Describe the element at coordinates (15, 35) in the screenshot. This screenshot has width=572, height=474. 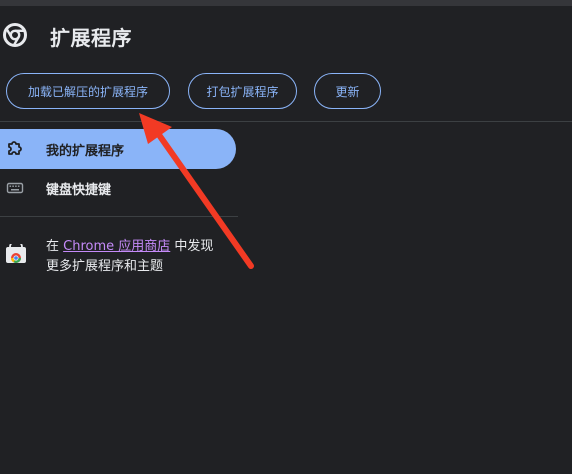
I see `chrome-logo-icon` at that location.